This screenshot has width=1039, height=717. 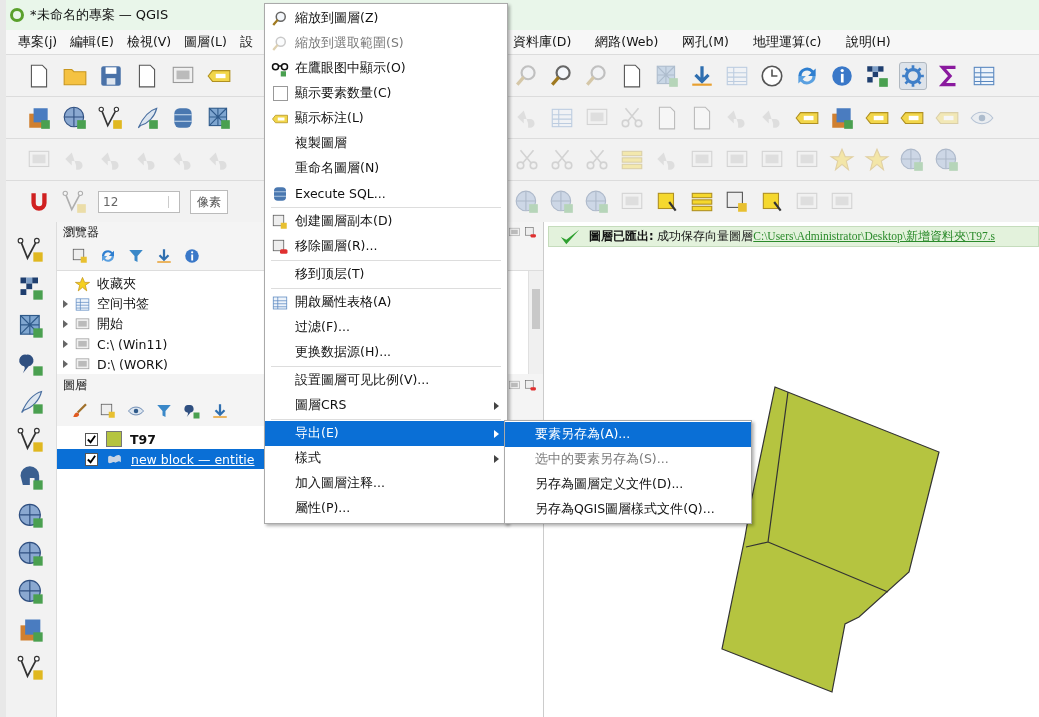 What do you see at coordinates (772, 75) in the screenshot?
I see `clock-icon` at bounding box center [772, 75].